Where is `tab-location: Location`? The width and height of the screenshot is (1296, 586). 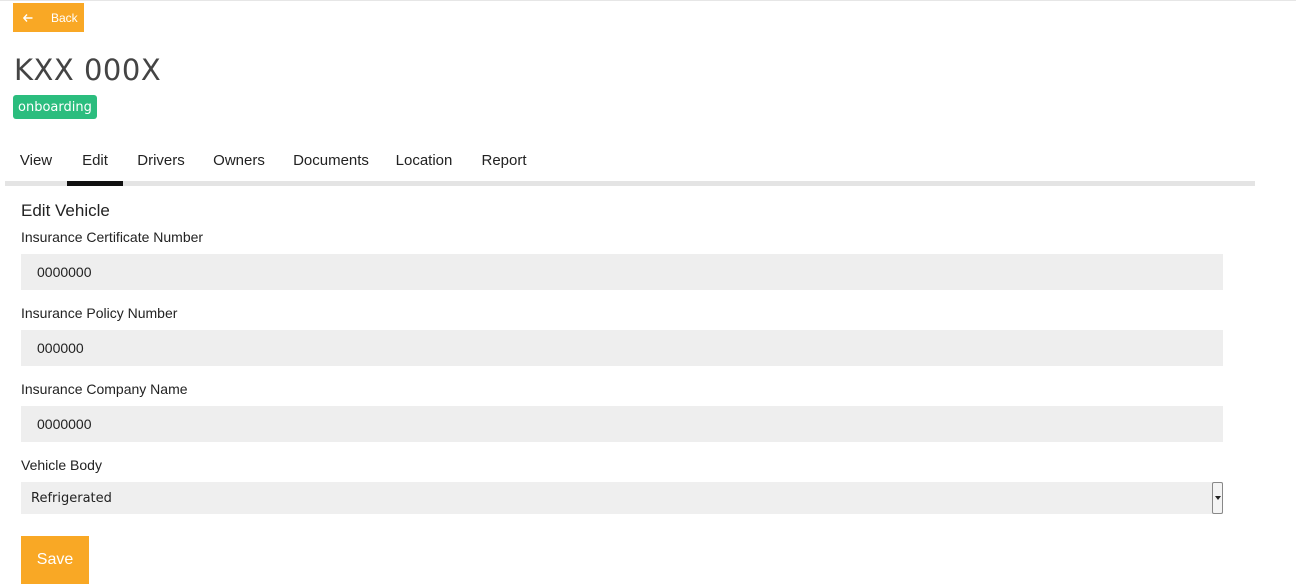
tab-location: Location is located at coordinates (424, 160).